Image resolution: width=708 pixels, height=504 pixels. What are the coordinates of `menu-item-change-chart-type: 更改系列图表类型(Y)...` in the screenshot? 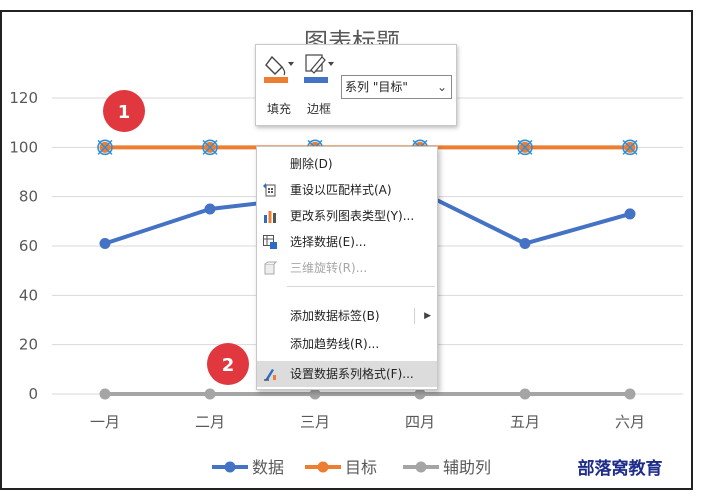 It's located at (347, 216).